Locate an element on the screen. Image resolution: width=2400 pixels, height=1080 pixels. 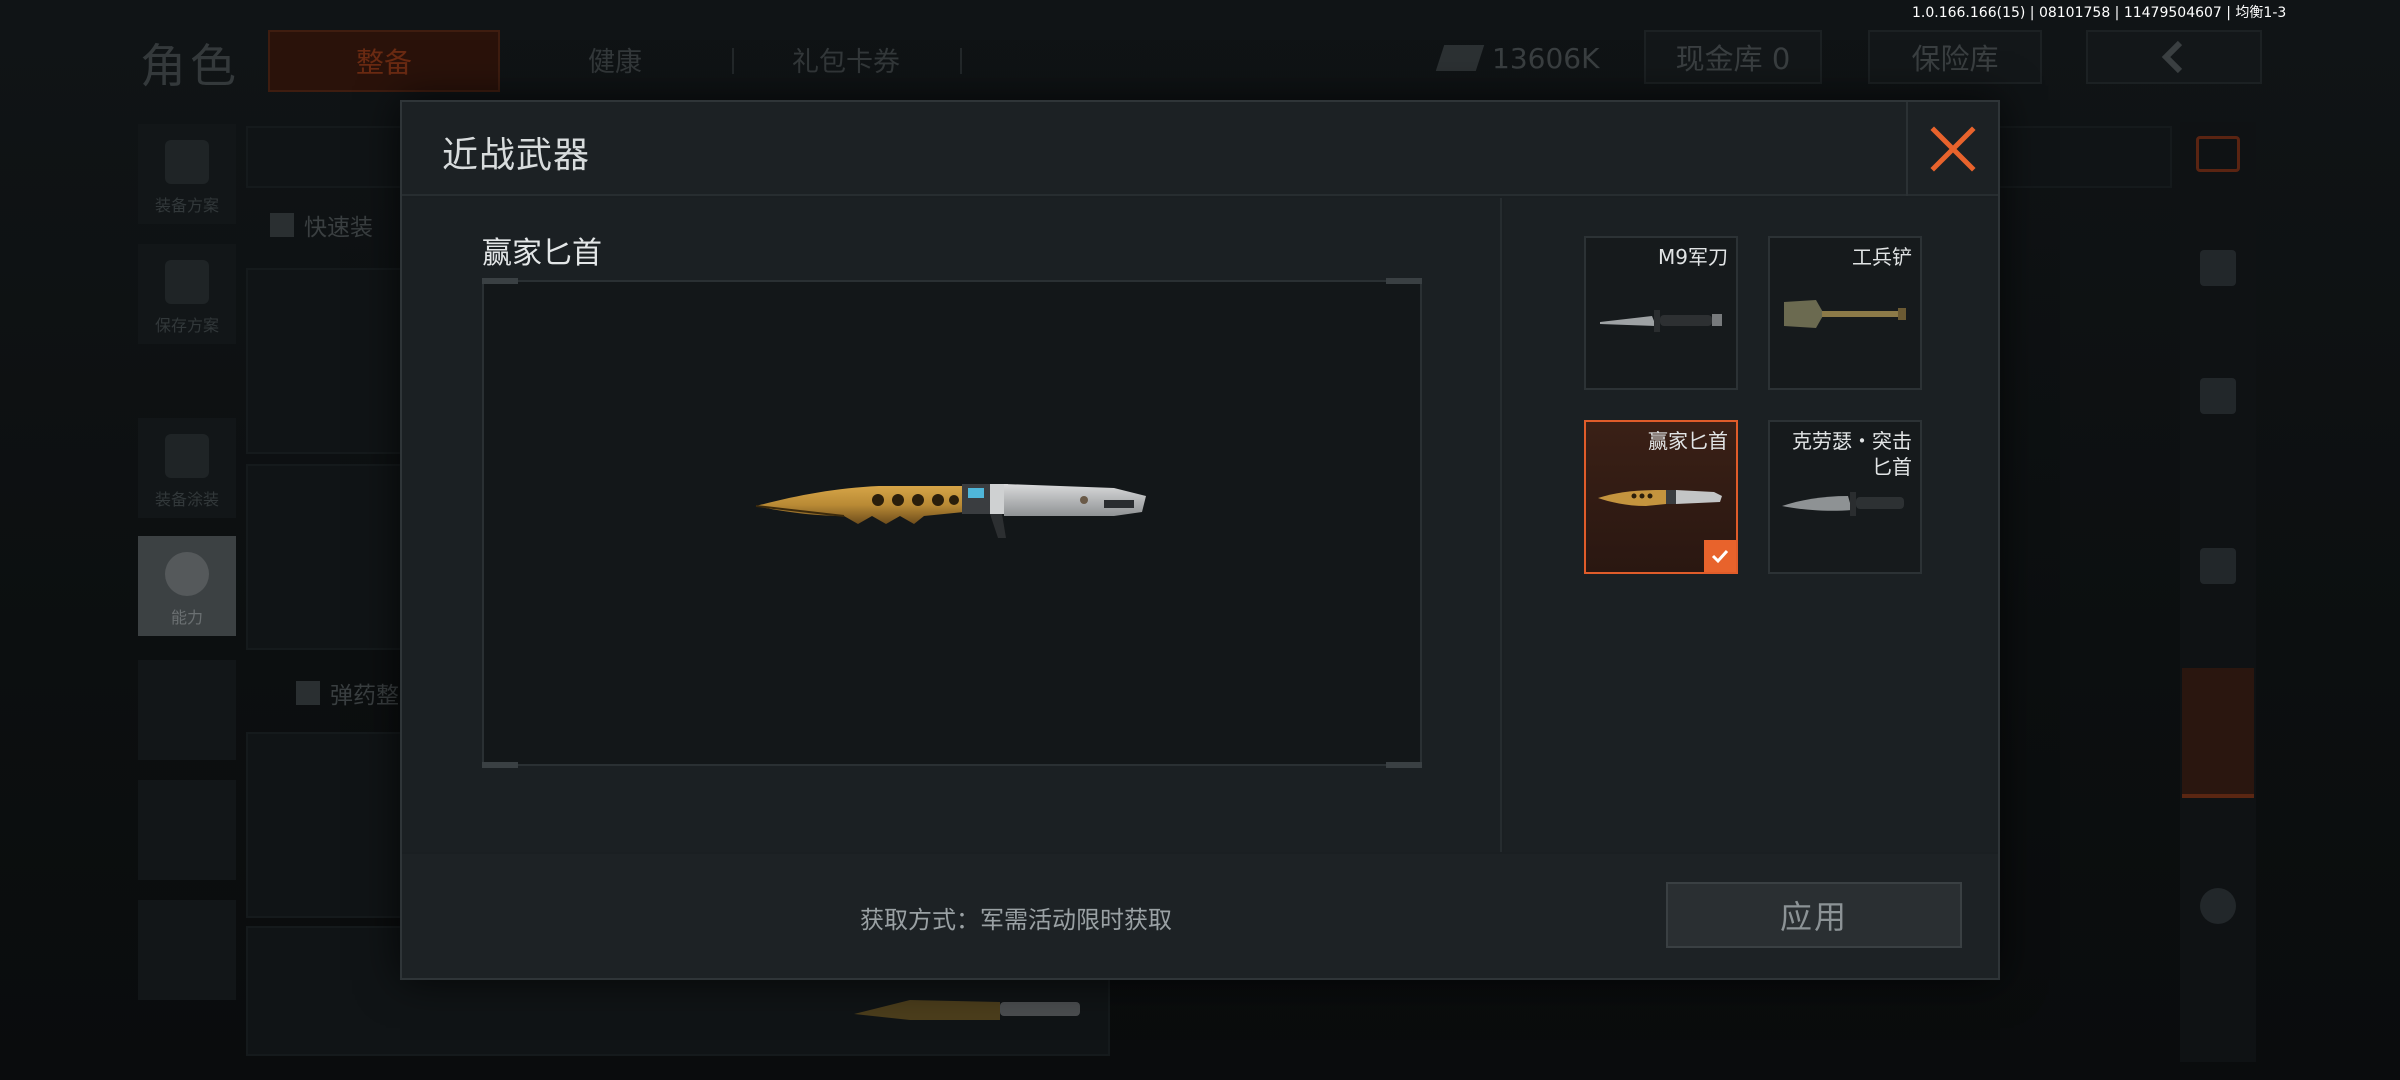
side-item-loadout: 装备方案 is located at coordinates (187, 174).